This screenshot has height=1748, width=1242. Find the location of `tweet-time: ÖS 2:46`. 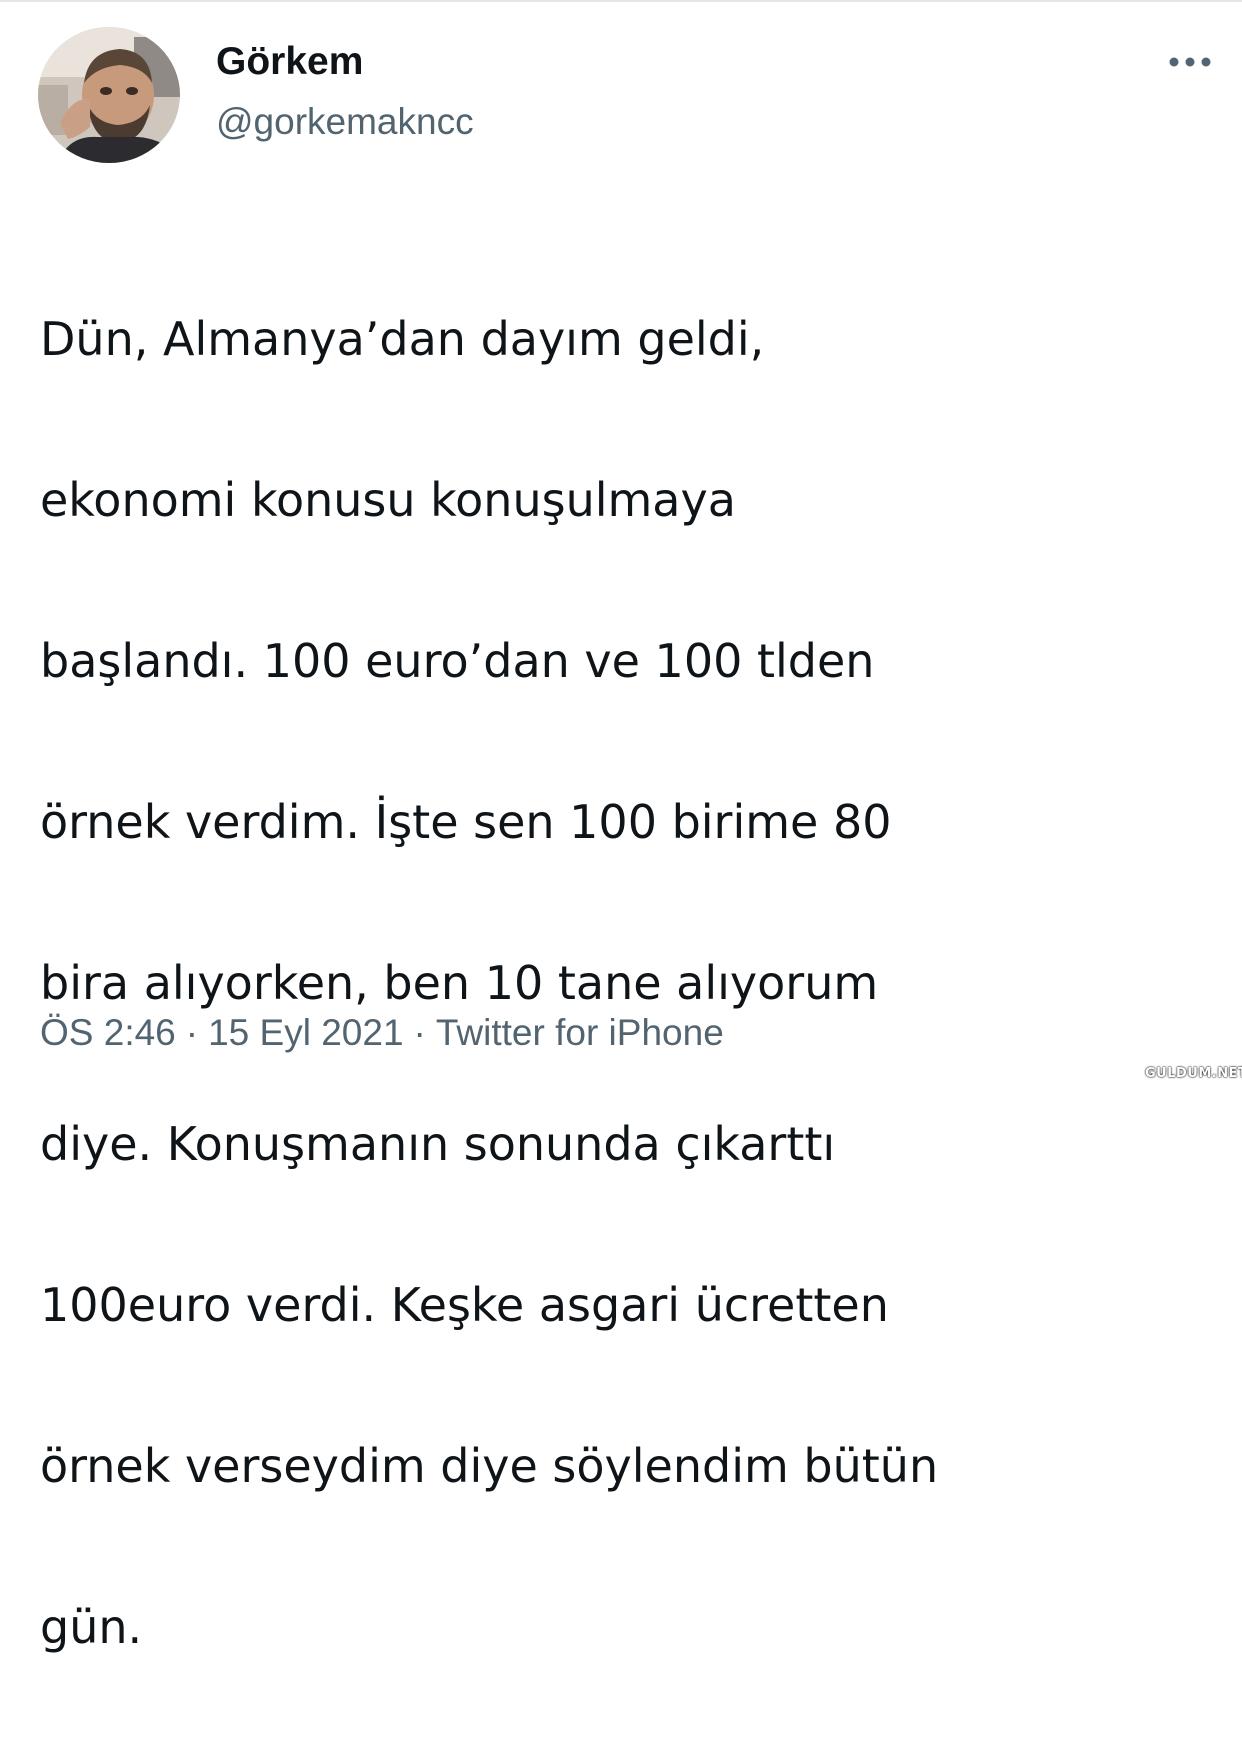

tweet-time: ÖS 2:46 is located at coordinates (108, 1032).